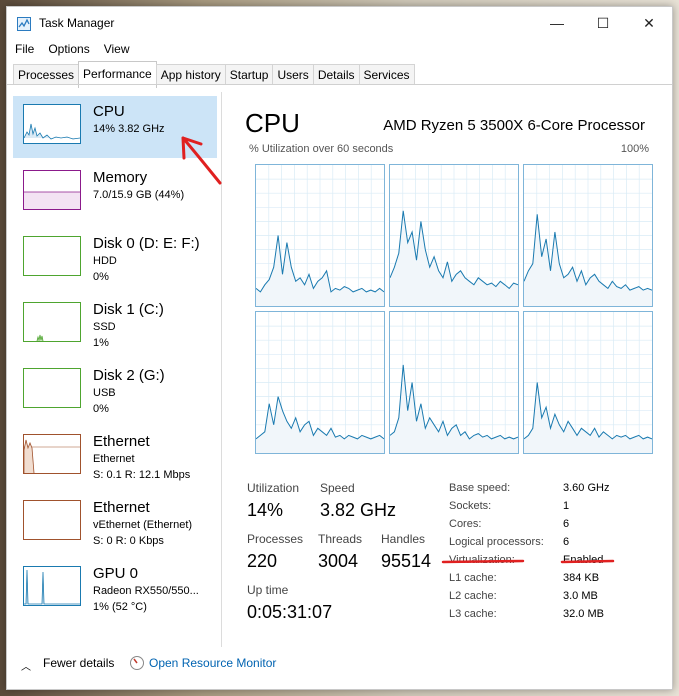  What do you see at coordinates (406, 561) in the screenshot?
I see `handles-value: 95514` at bounding box center [406, 561].